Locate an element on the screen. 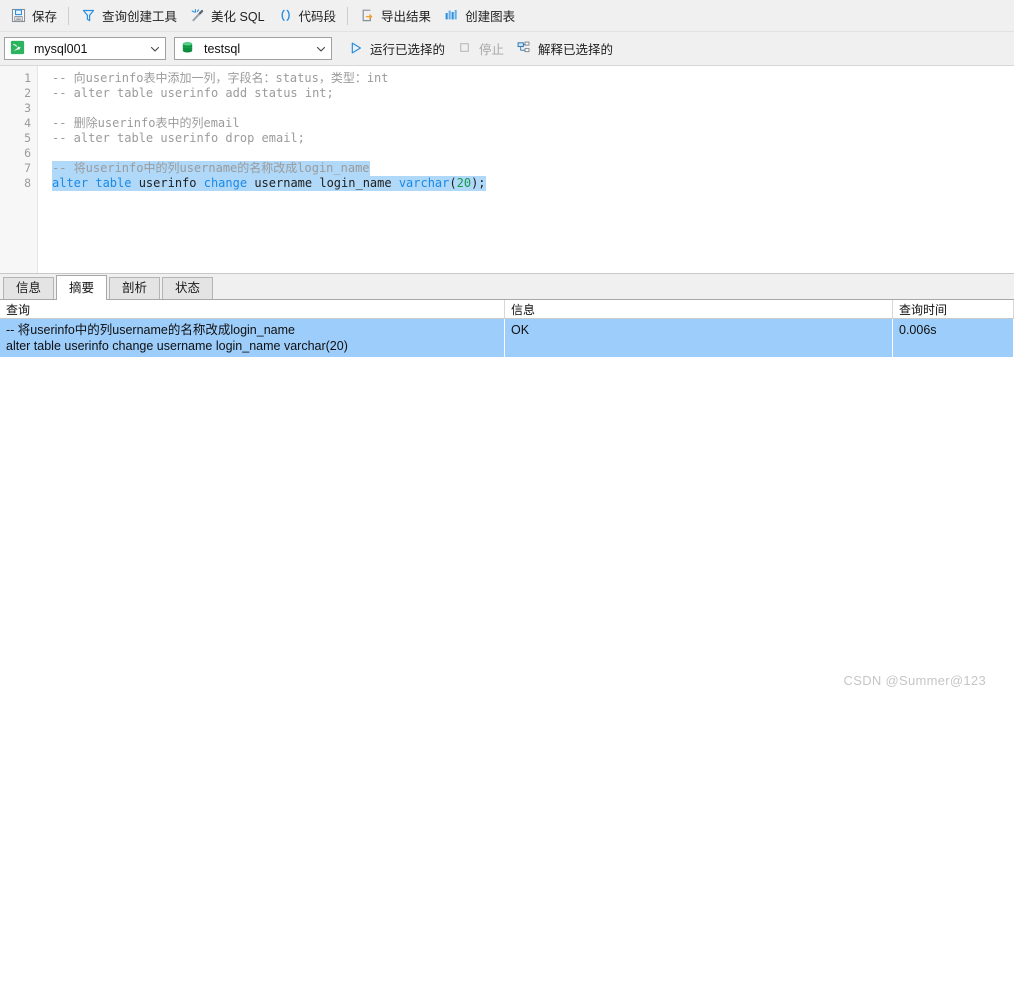 Image resolution: width=1014 pixels, height=1000 pixels. result-cell-query-line: -- 将userinfo中的列username的名称改成login_name is located at coordinates (150, 330).